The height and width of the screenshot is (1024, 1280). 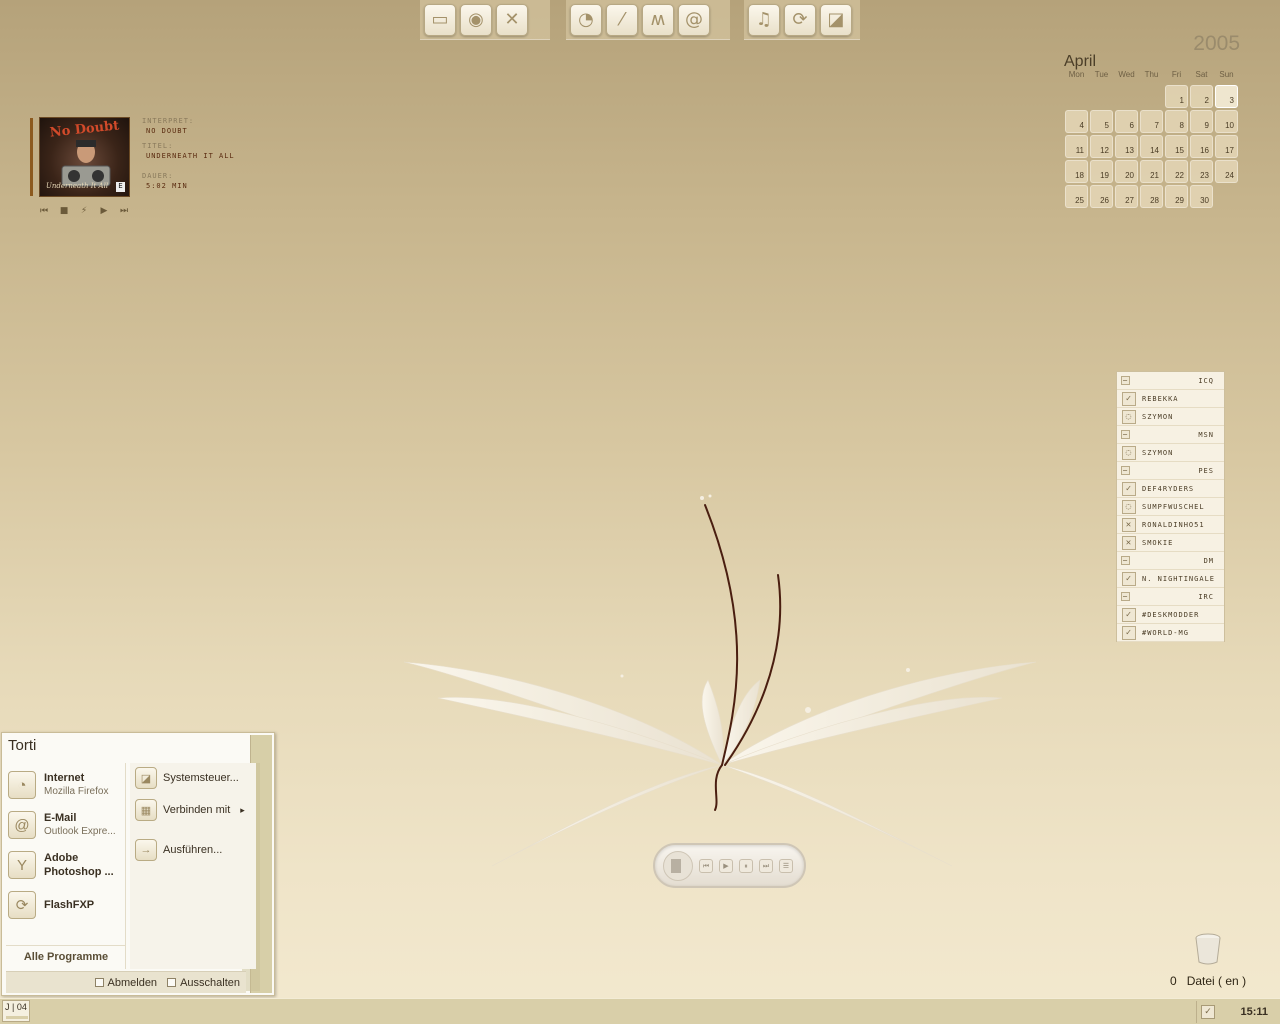 I want to click on shutdown-button: Ausschalten, so click(x=203, y=983).